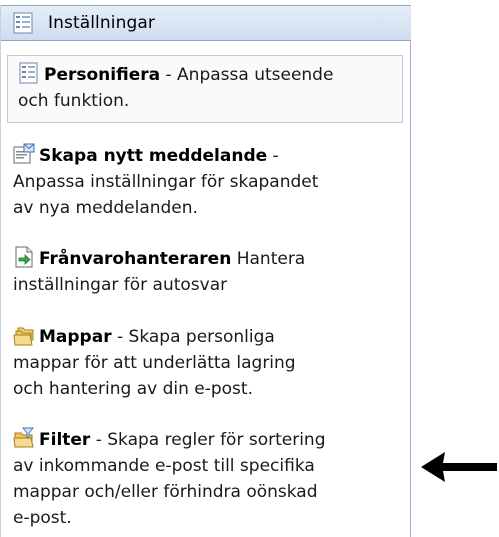 This screenshot has width=499, height=537. What do you see at coordinates (133, 389) in the screenshot?
I see `item-line-3: och hantering av din e-post.` at bounding box center [133, 389].